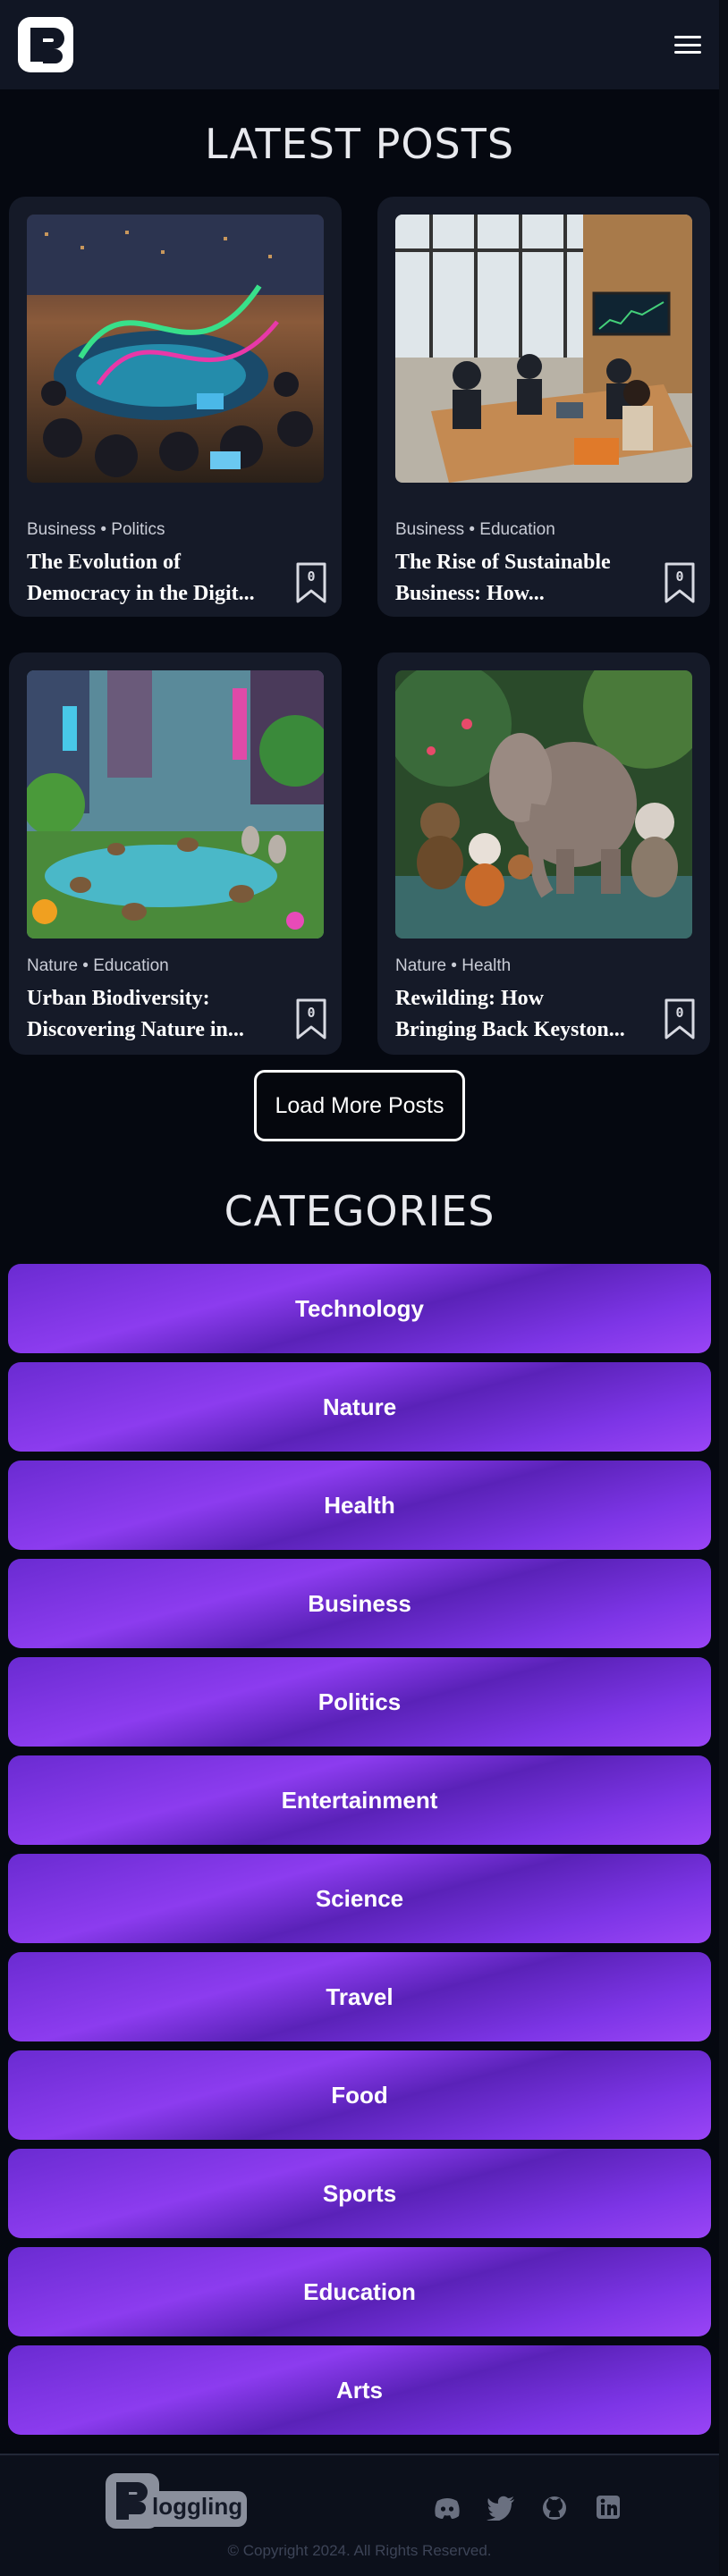 Image resolution: width=728 pixels, height=2576 pixels. What do you see at coordinates (359, 2551) in the screenshot?
I see `copyright-text: © Copyright 2024. All Rights Reserved.` at bounding box center [359, 2551].